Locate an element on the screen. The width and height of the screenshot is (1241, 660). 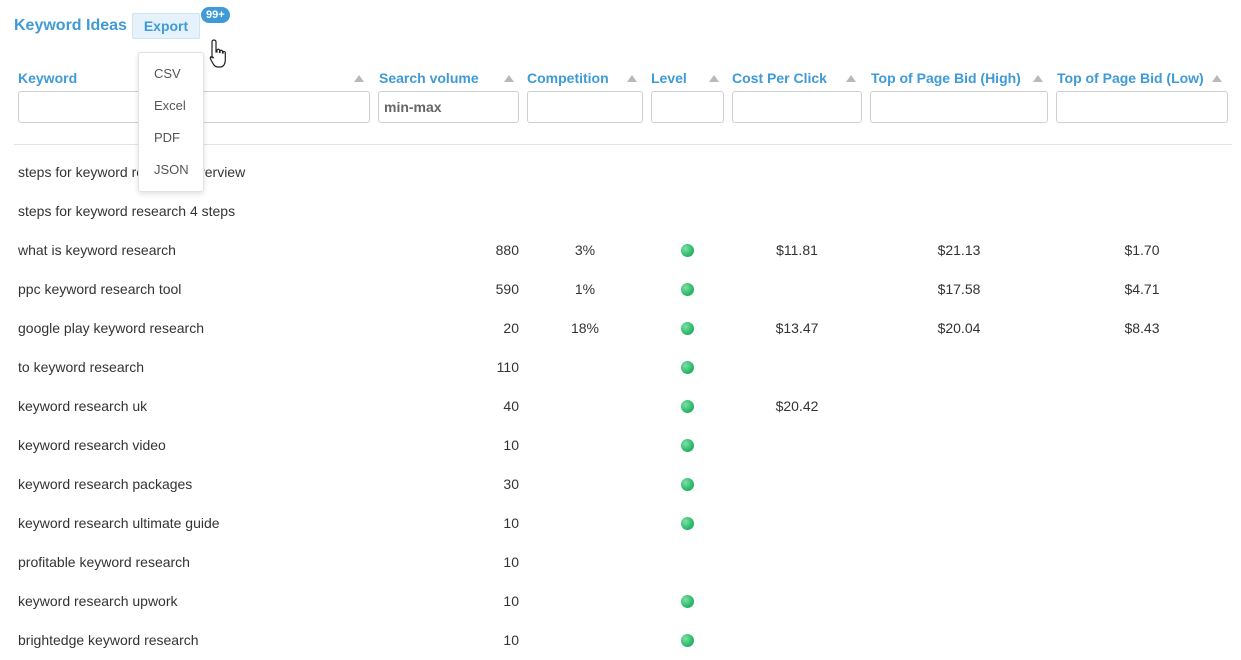
search-volume-cell: 590 is located at coordinates (507, 289).